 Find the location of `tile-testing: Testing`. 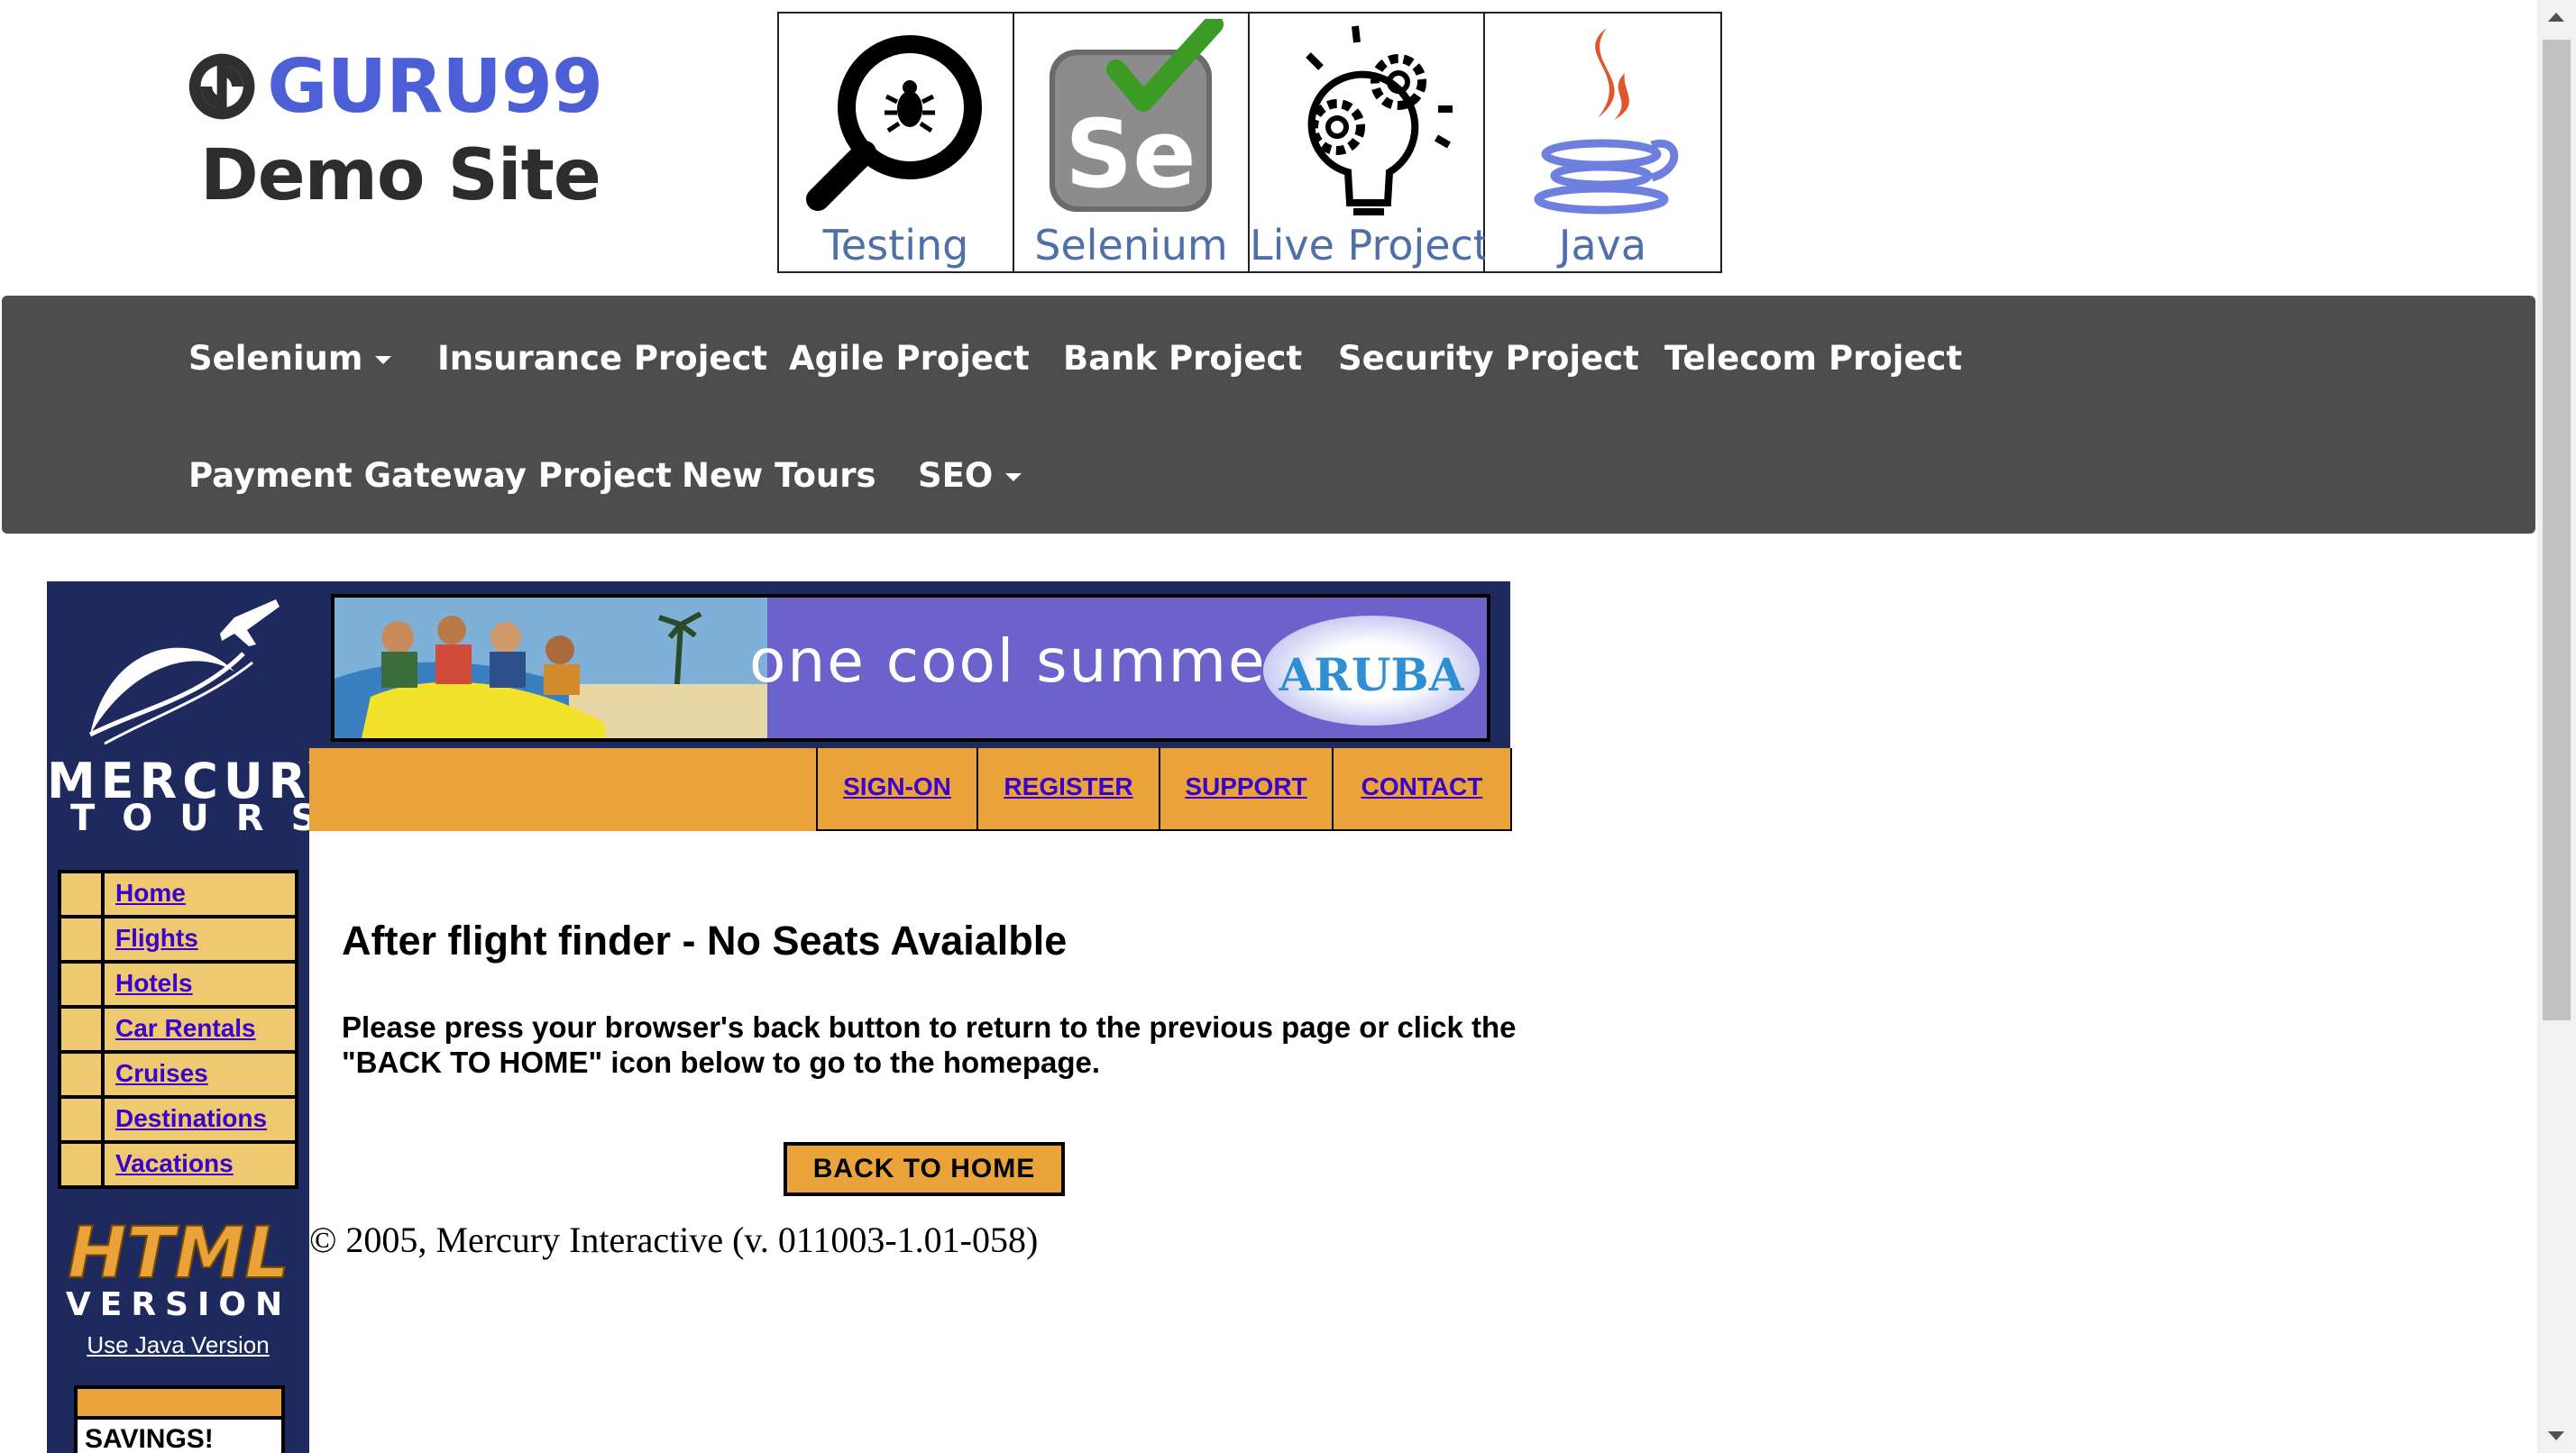

tile-testing: Testing is located at coordinates (896, 142).